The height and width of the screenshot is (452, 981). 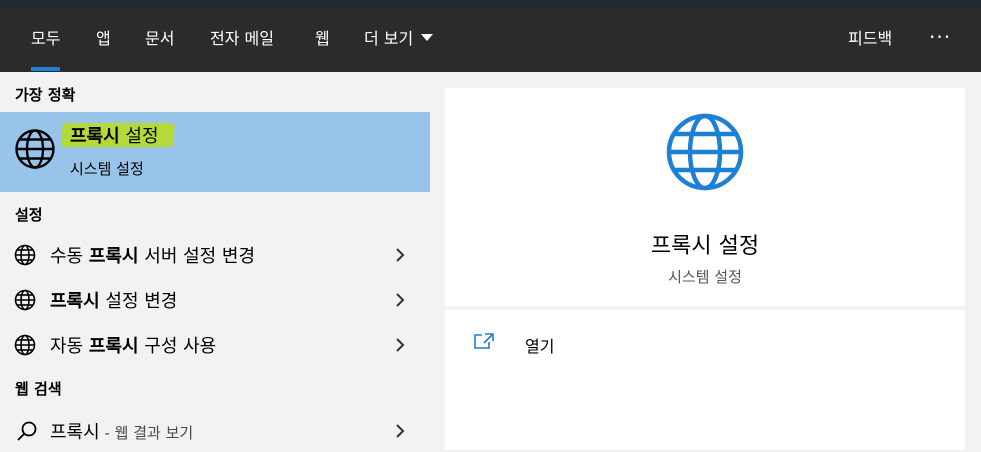 What do you see at coordinates (215, 430) in the screenshot?
I see `web-search-item: 프록시 - 웹 결과 보기` at bounding box center [215, 430].